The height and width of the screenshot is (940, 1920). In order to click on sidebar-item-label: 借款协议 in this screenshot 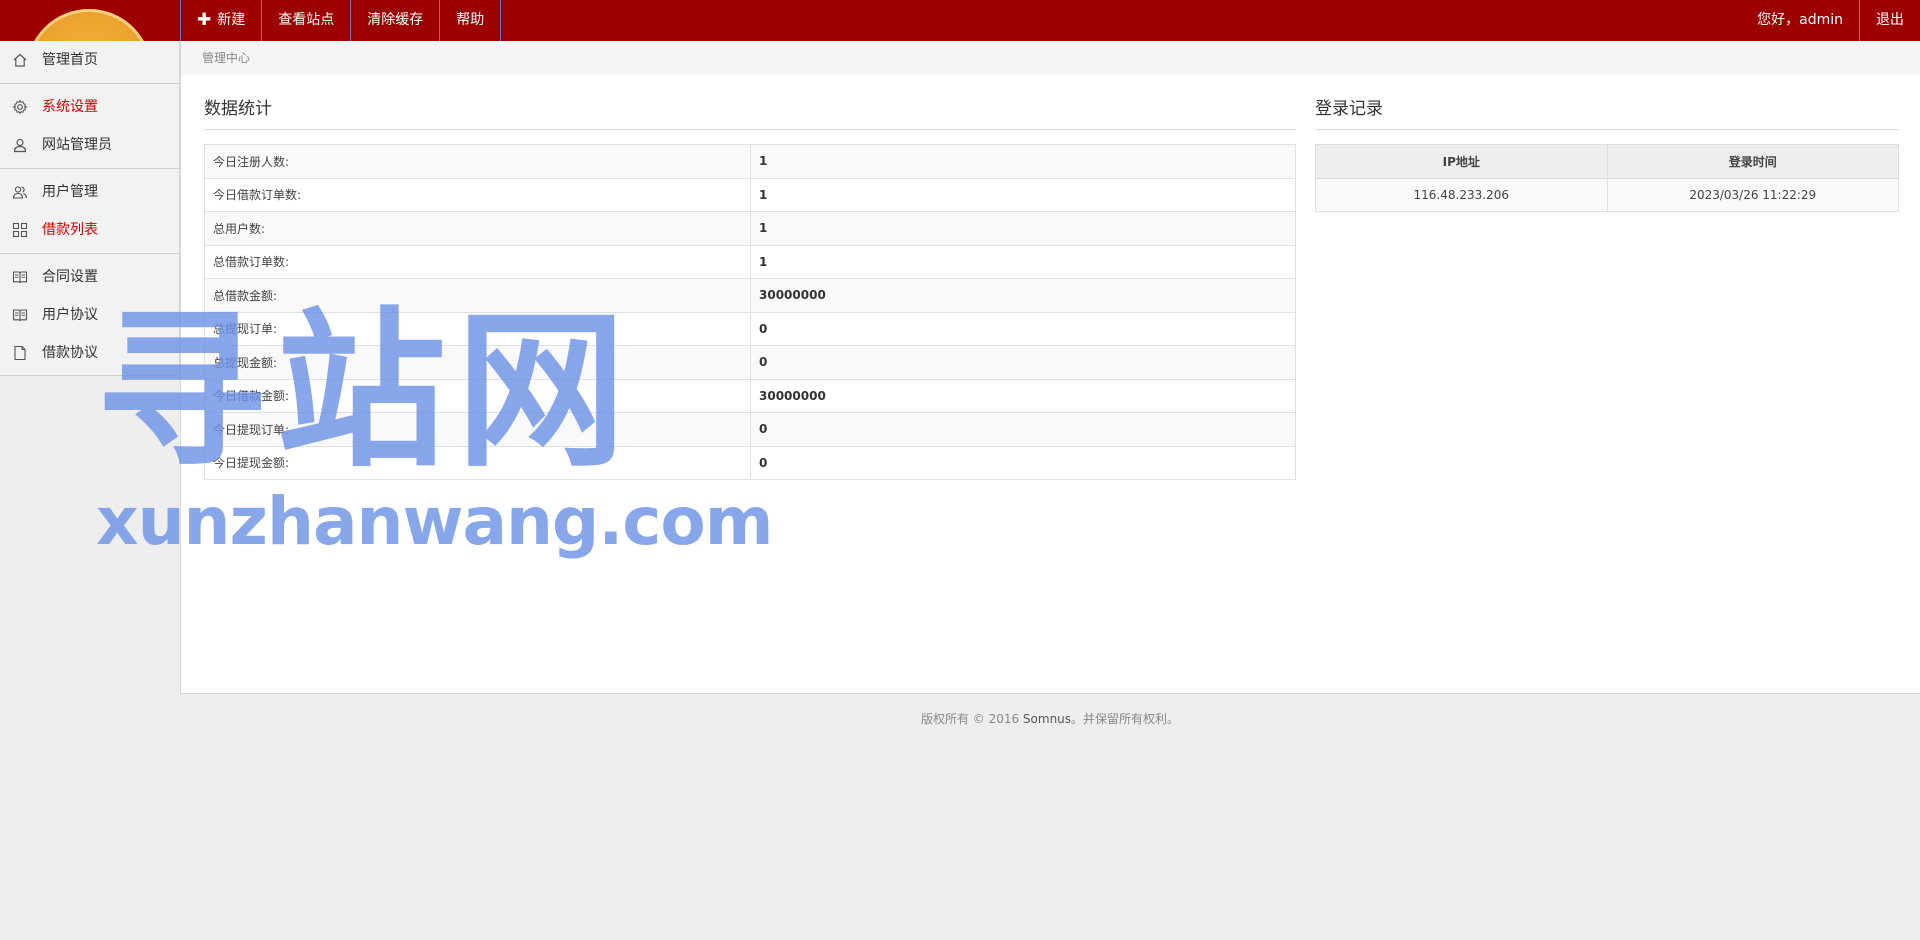, I will do `click(70, 353)`.